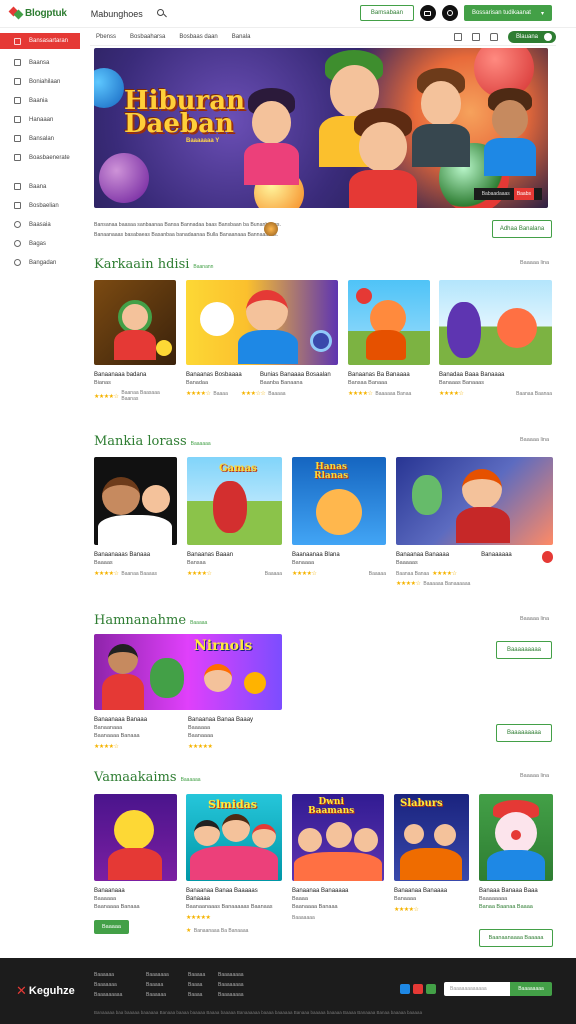  Describe the element at coordinates (413, 573) in the screenshot. I see `card-meta: Baanaa Banaa` at that location.